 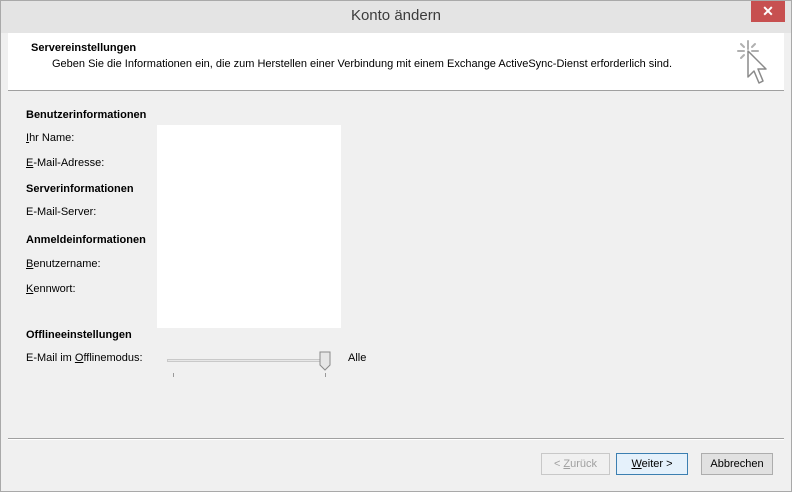 I want to click on close-icon: ✕, so click(x=768, y=11).